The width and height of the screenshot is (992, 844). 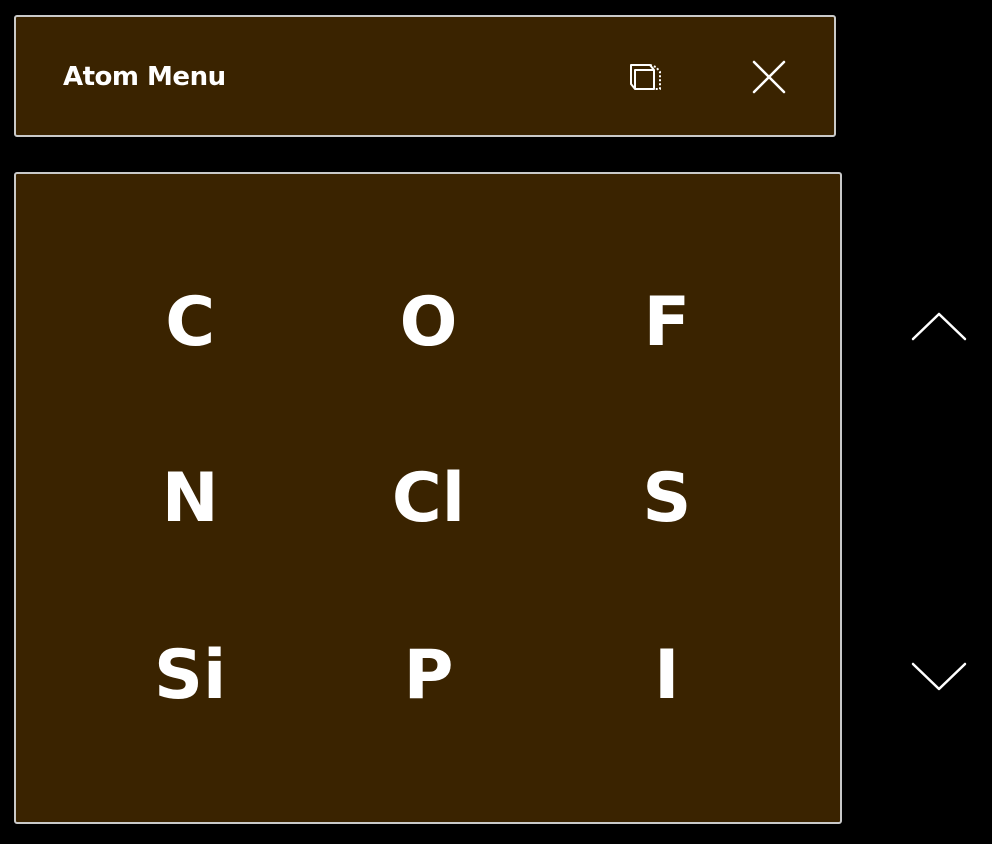 I want to click on title-bar: Atom Menu, so click(x=425, y=76).